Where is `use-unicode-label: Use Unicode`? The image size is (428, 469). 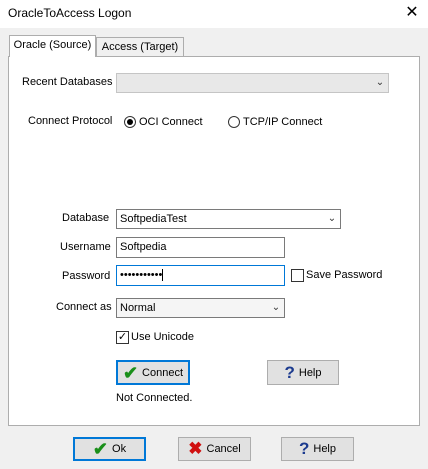
use-unicode-label: Use Unicode is located at coordinates (162, 337).